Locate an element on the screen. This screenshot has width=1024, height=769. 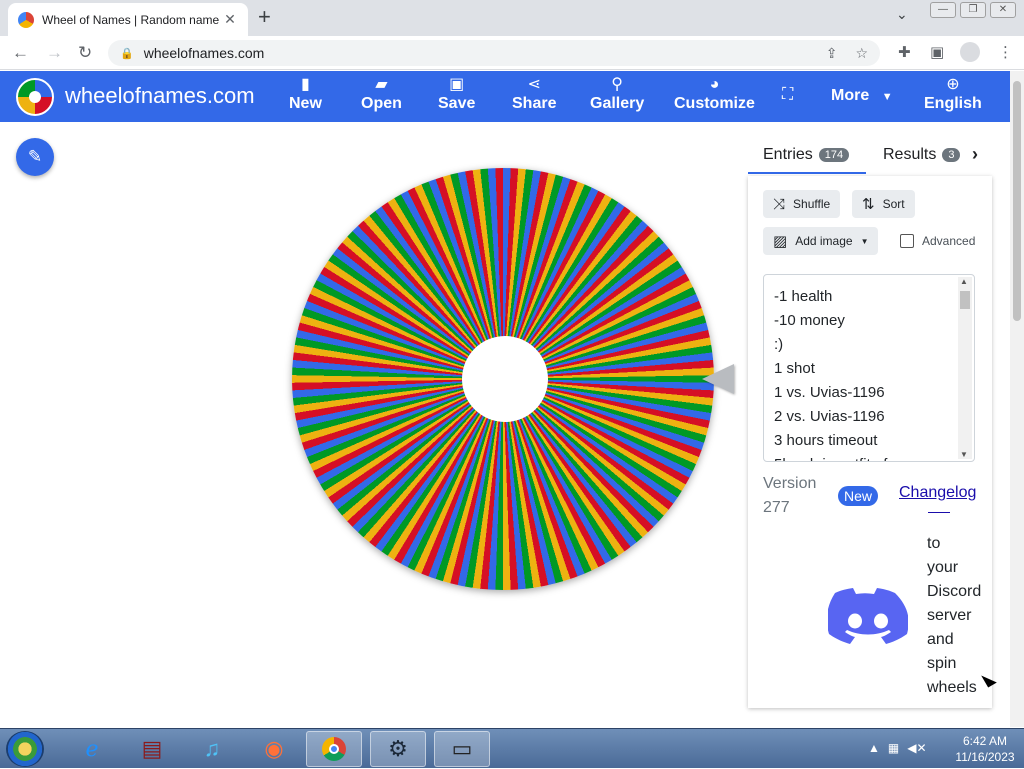
chrome-icon is located at coordinates (334, 749).